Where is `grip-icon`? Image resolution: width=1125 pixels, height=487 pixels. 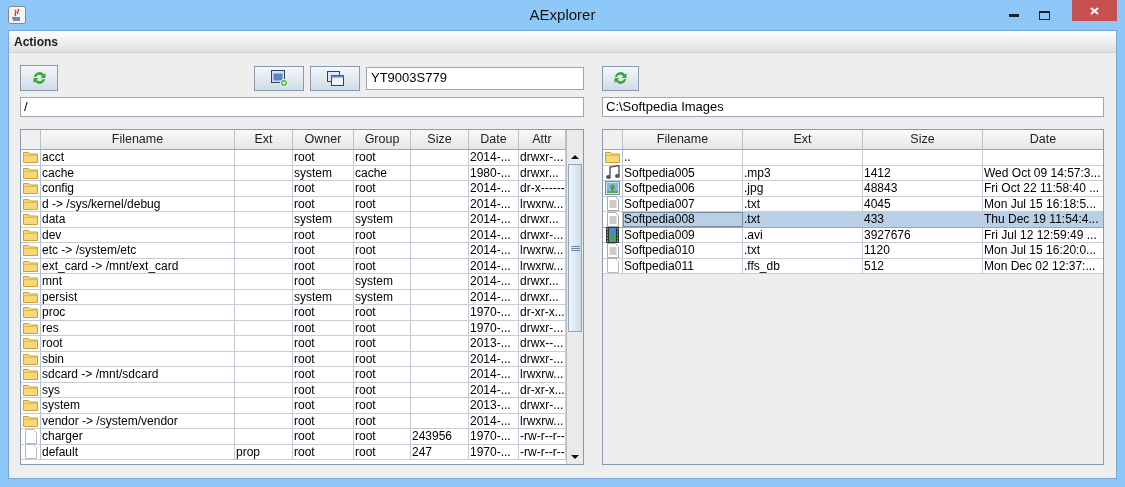 grip-icon is located at coordinates (575, 248).